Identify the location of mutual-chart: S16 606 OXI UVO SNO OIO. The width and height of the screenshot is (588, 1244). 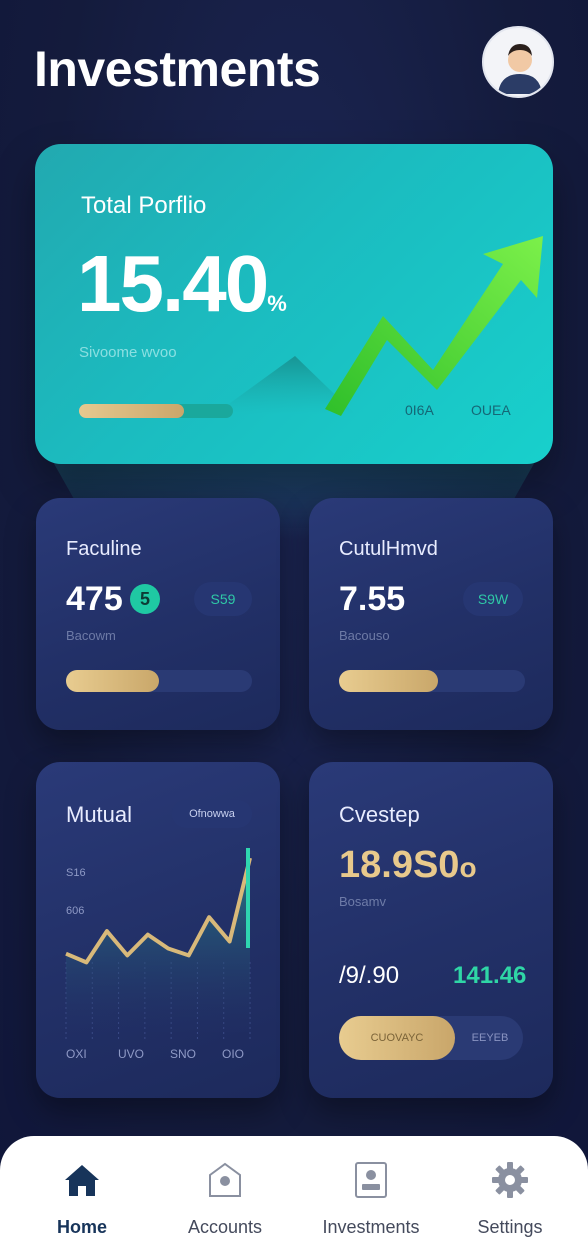
(158, 954).